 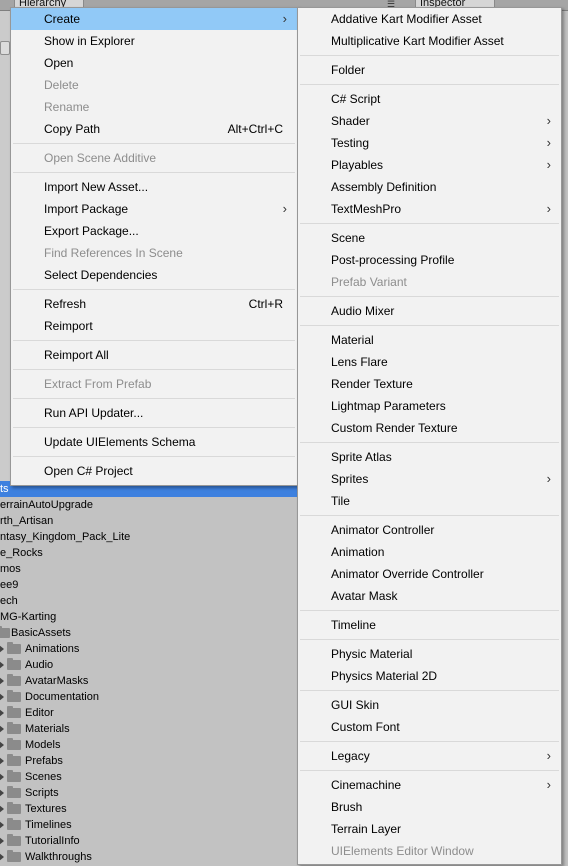 I want to click on menu-item-assembly-definition: Assembly Definition, so click(x=429, y=187).